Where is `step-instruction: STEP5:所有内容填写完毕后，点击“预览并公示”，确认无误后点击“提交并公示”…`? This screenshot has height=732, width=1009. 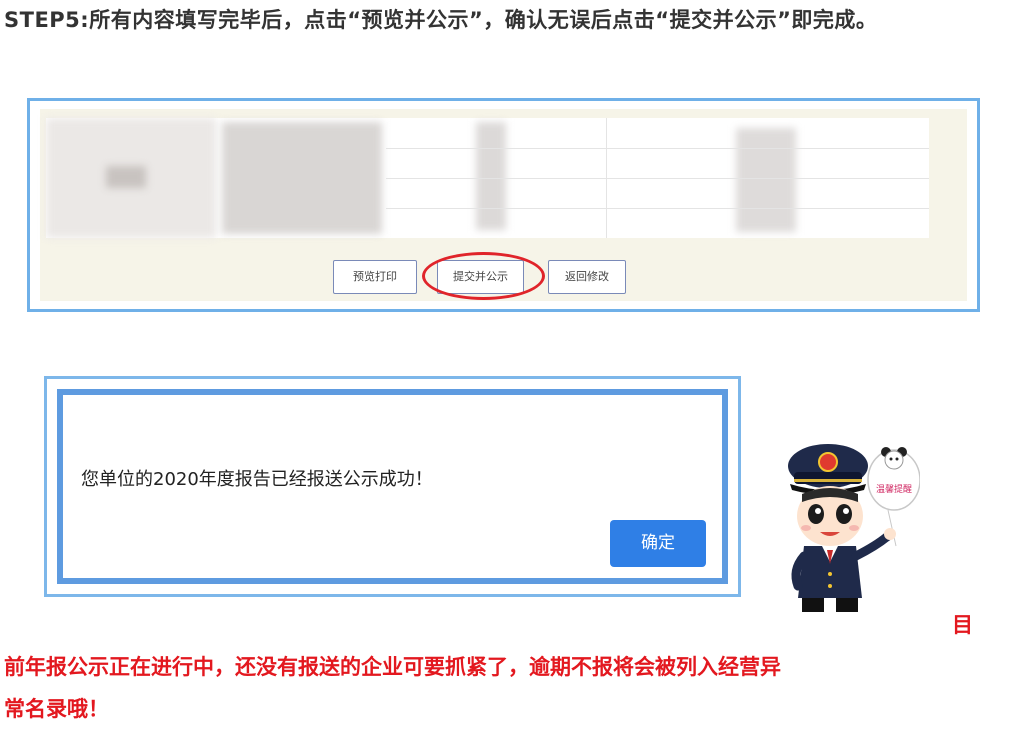
step-instruction: STEP5:所有内容填写完毕后，点击“预览并公示”，确认无误后点击“提交并公示”… is located at coordinates (441, 20).